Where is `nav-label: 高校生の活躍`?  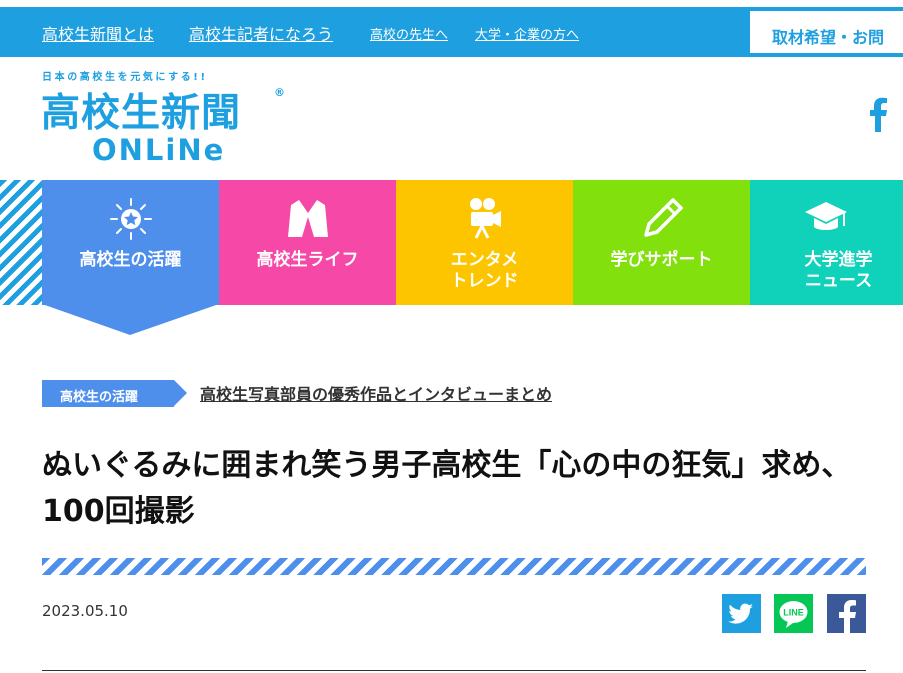 nav-label: 高校生の活躍 is located at coordinates (130, 260).